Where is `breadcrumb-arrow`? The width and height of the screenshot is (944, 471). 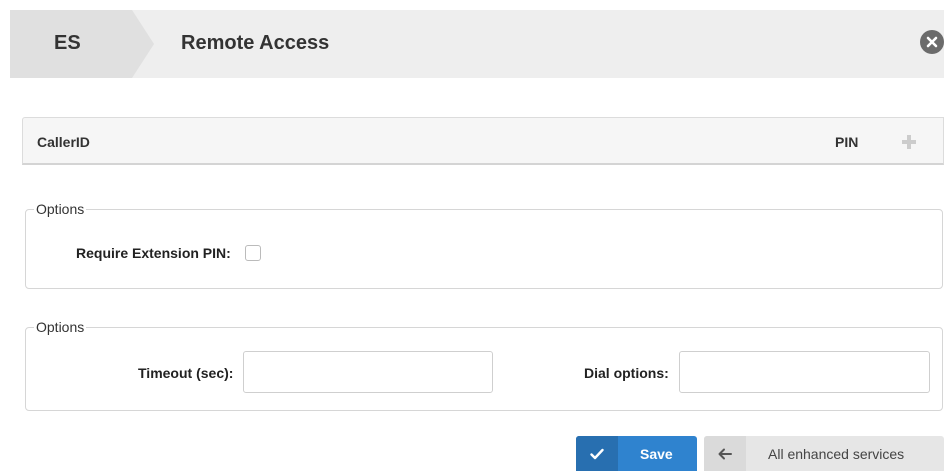 breadcrumb-arrow is located at coordinates (143, 44).